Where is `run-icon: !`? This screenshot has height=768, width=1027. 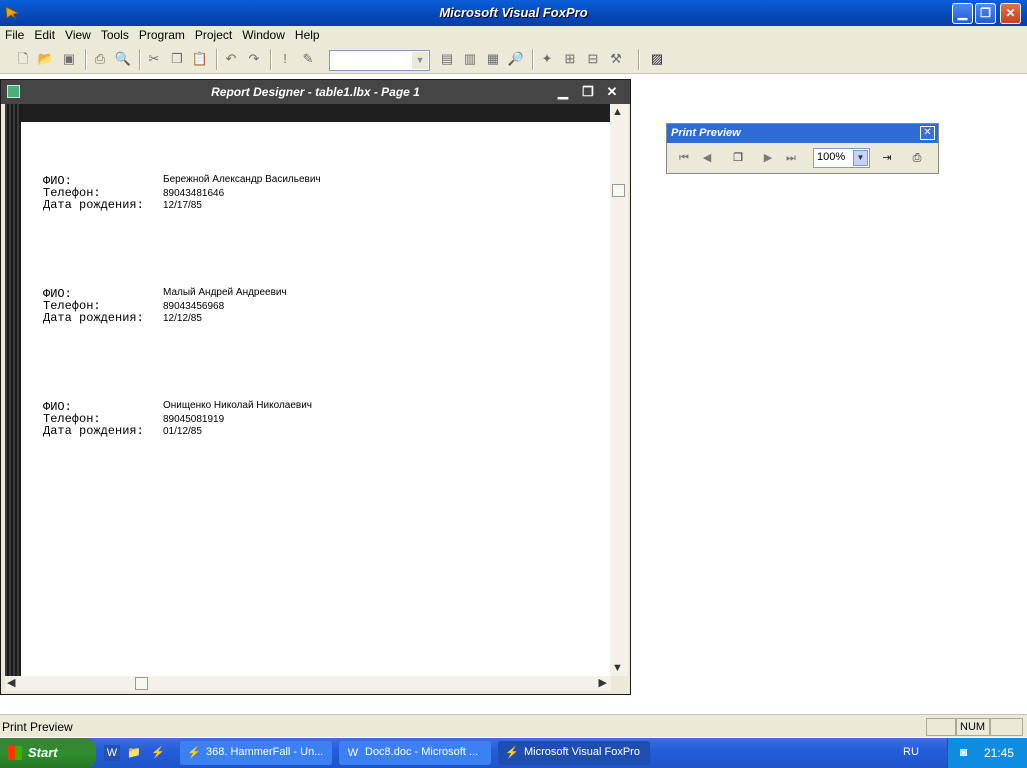
run-icon: ! is located at coordinates (285, 59).